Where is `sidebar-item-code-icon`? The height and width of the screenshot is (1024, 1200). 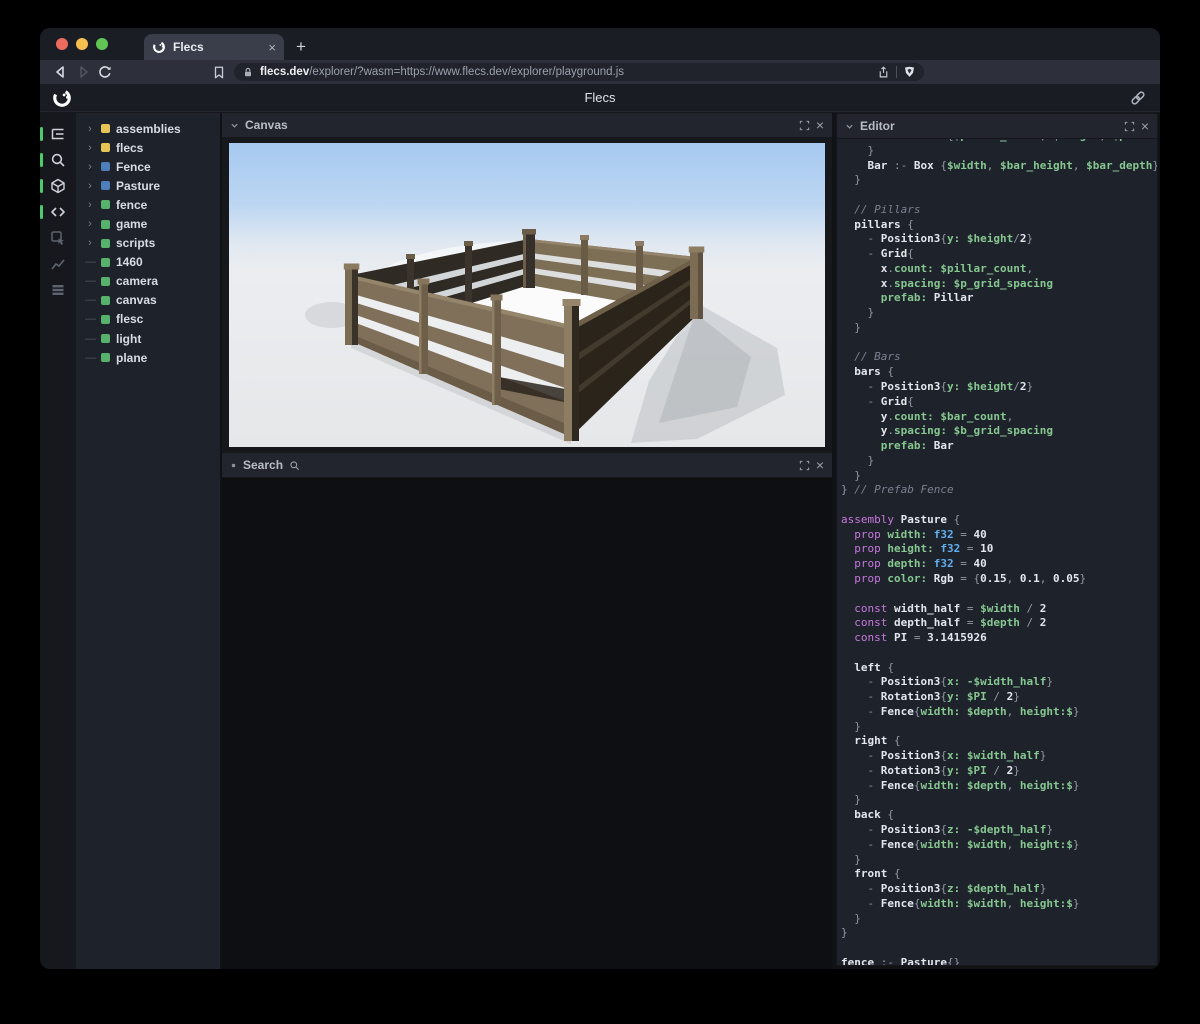 sidebar-item-code-icon is located at coordinates (58, 212).